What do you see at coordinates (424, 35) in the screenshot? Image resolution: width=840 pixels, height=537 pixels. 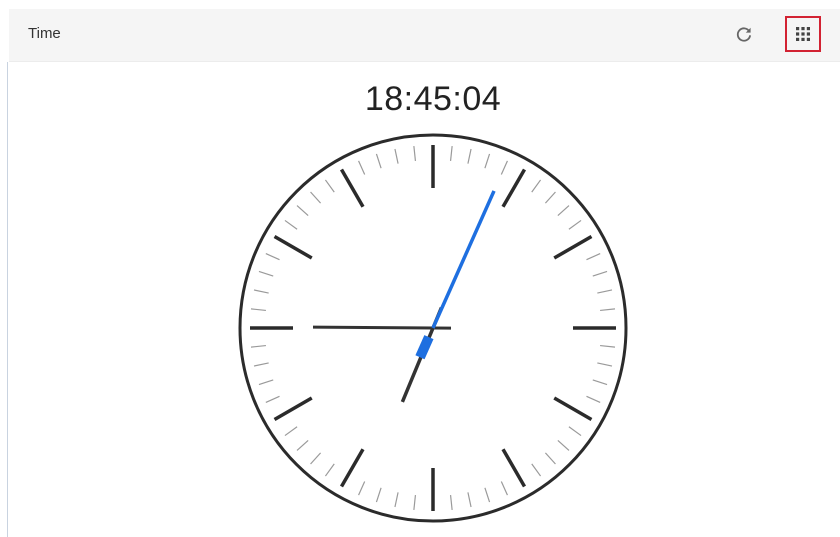 I see `widget-header: Time` at bounding box center [424, 35].